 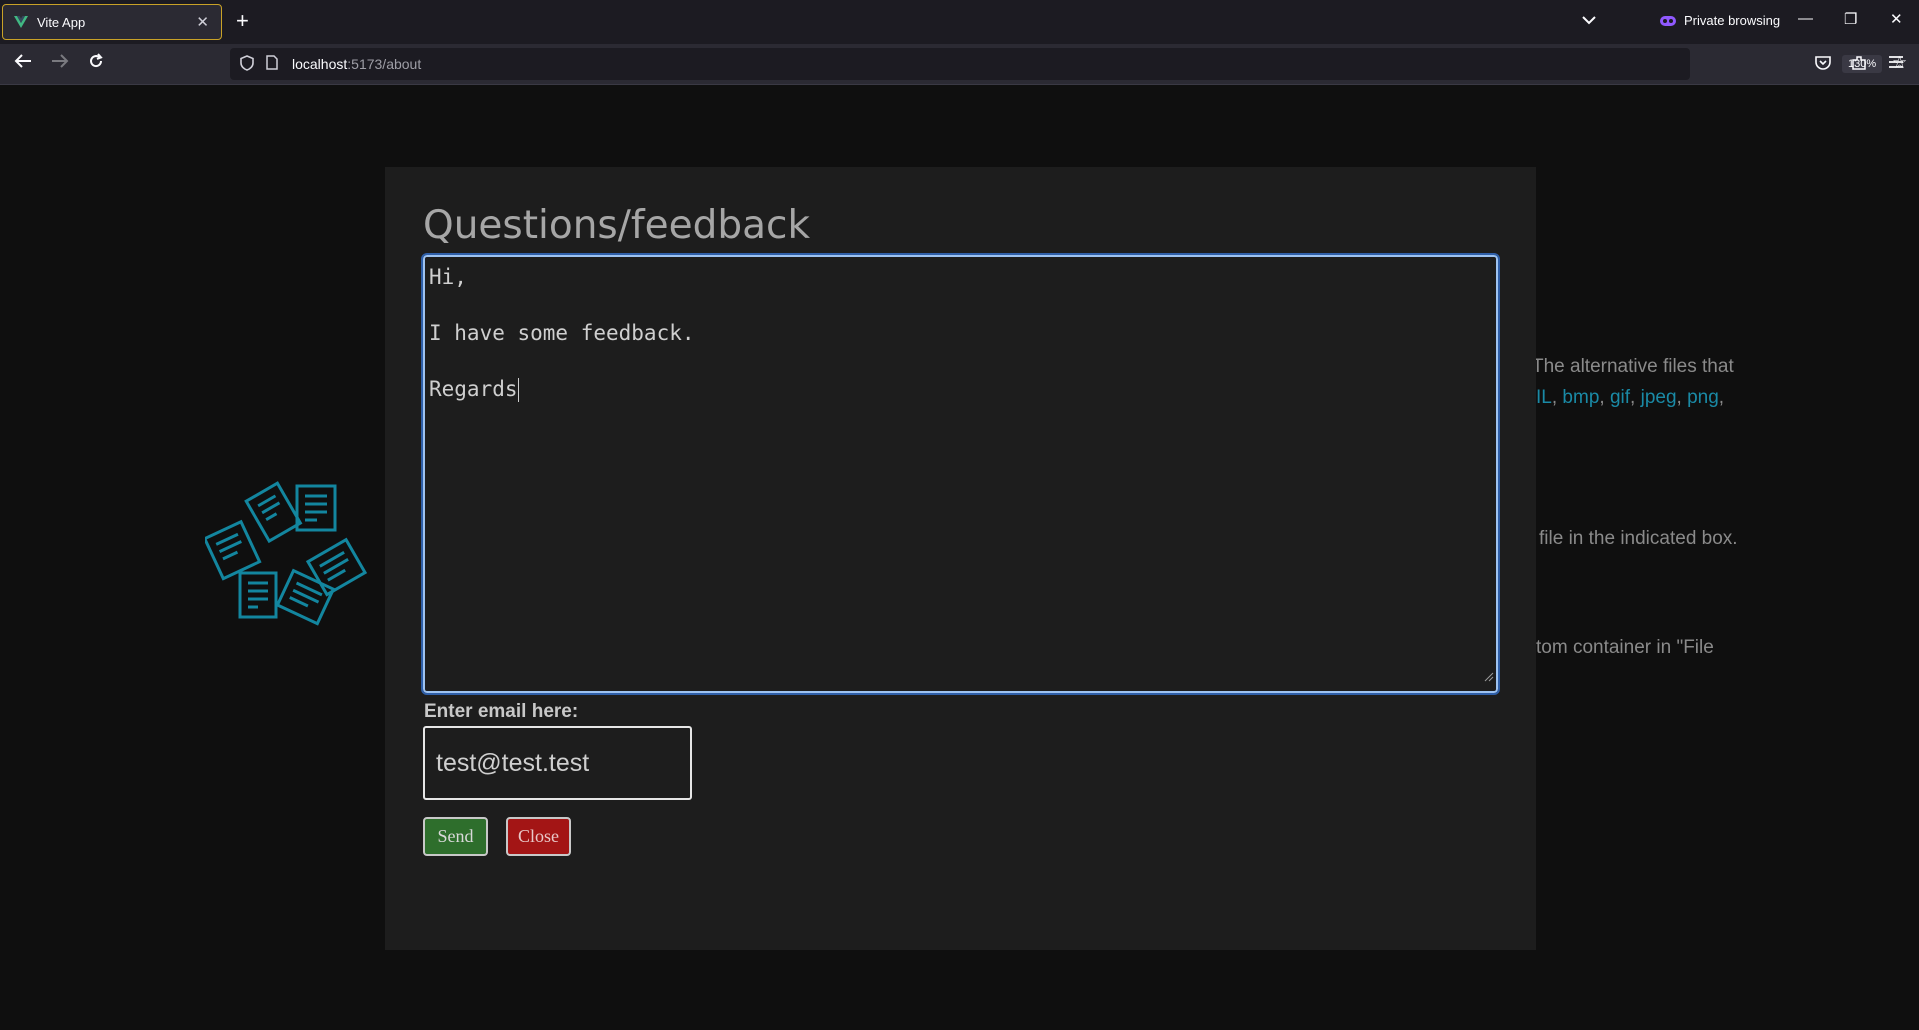 I want to click on tab-bar: Vite App ✕ + Private browsing — ❐ ✕, so click(x=959, y=22).